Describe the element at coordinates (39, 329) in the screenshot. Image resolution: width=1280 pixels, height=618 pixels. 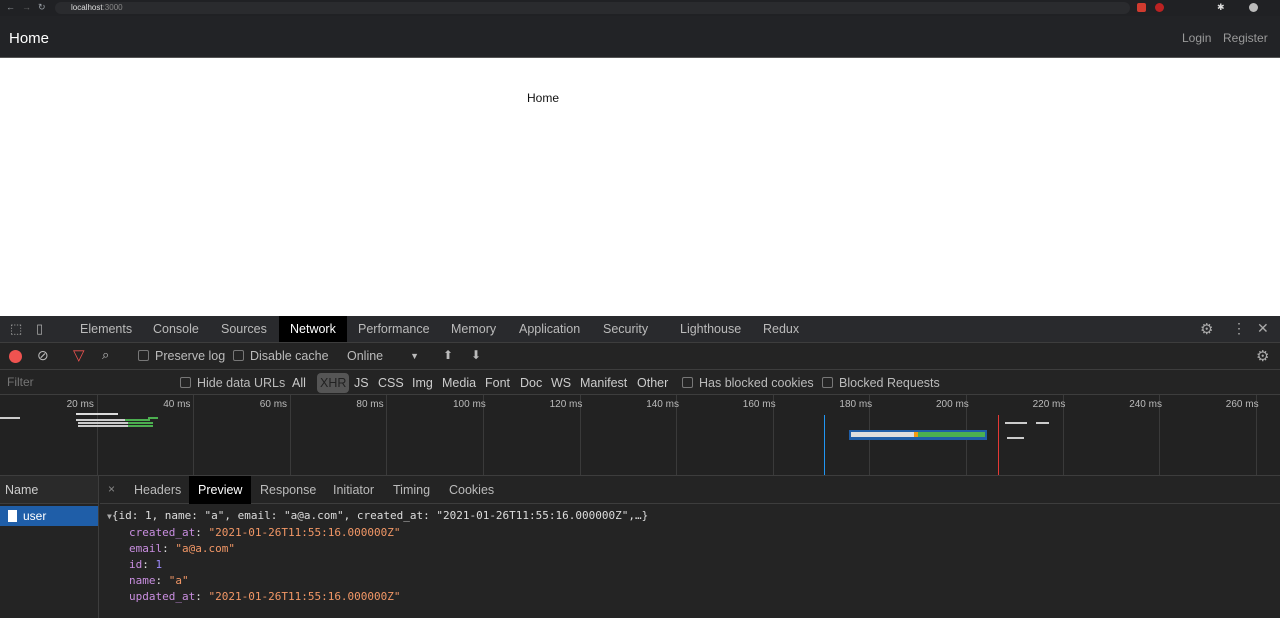
I see `device-toolbar-icon: ▯` at that location.